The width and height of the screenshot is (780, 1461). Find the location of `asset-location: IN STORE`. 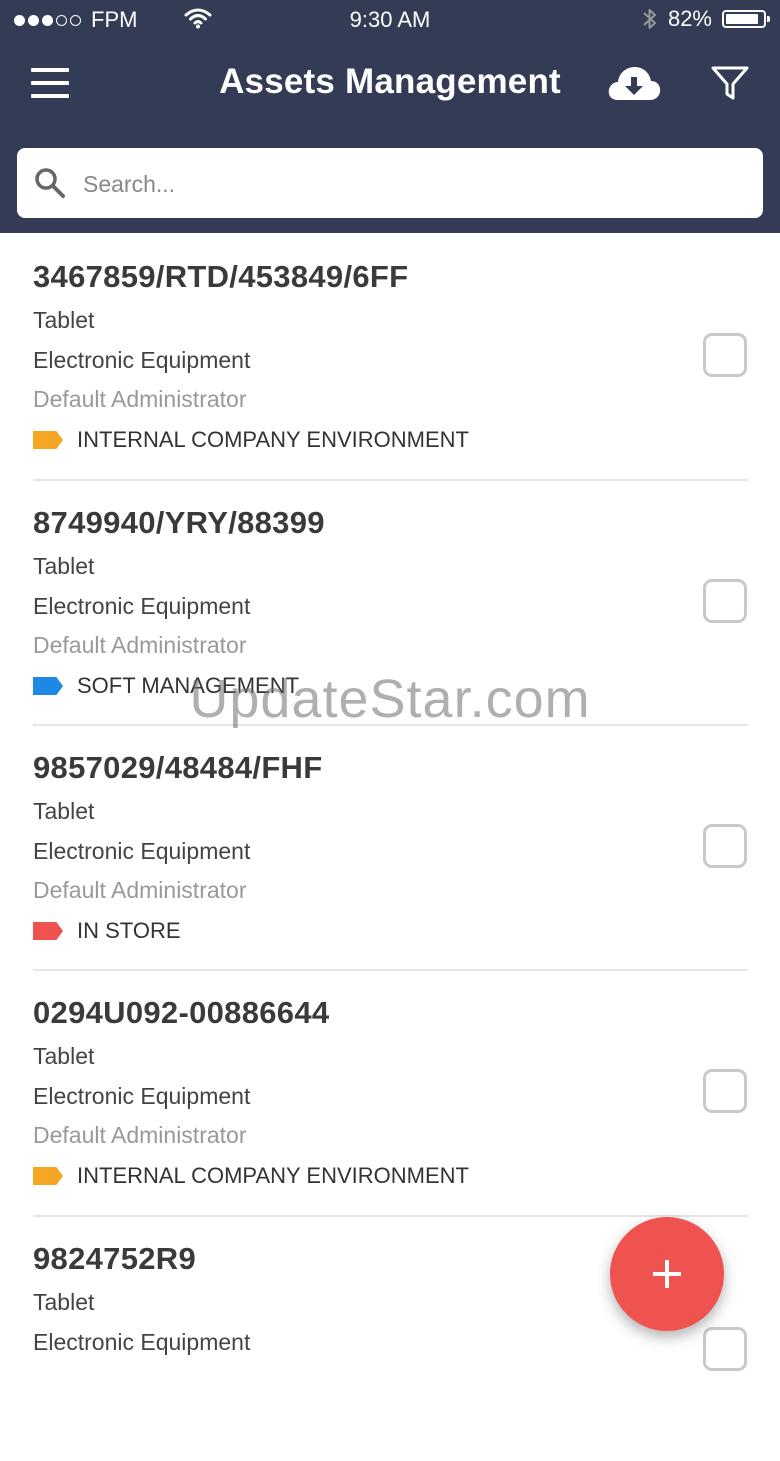

asset-location: IN STORE is located at coordinates (107, 931).